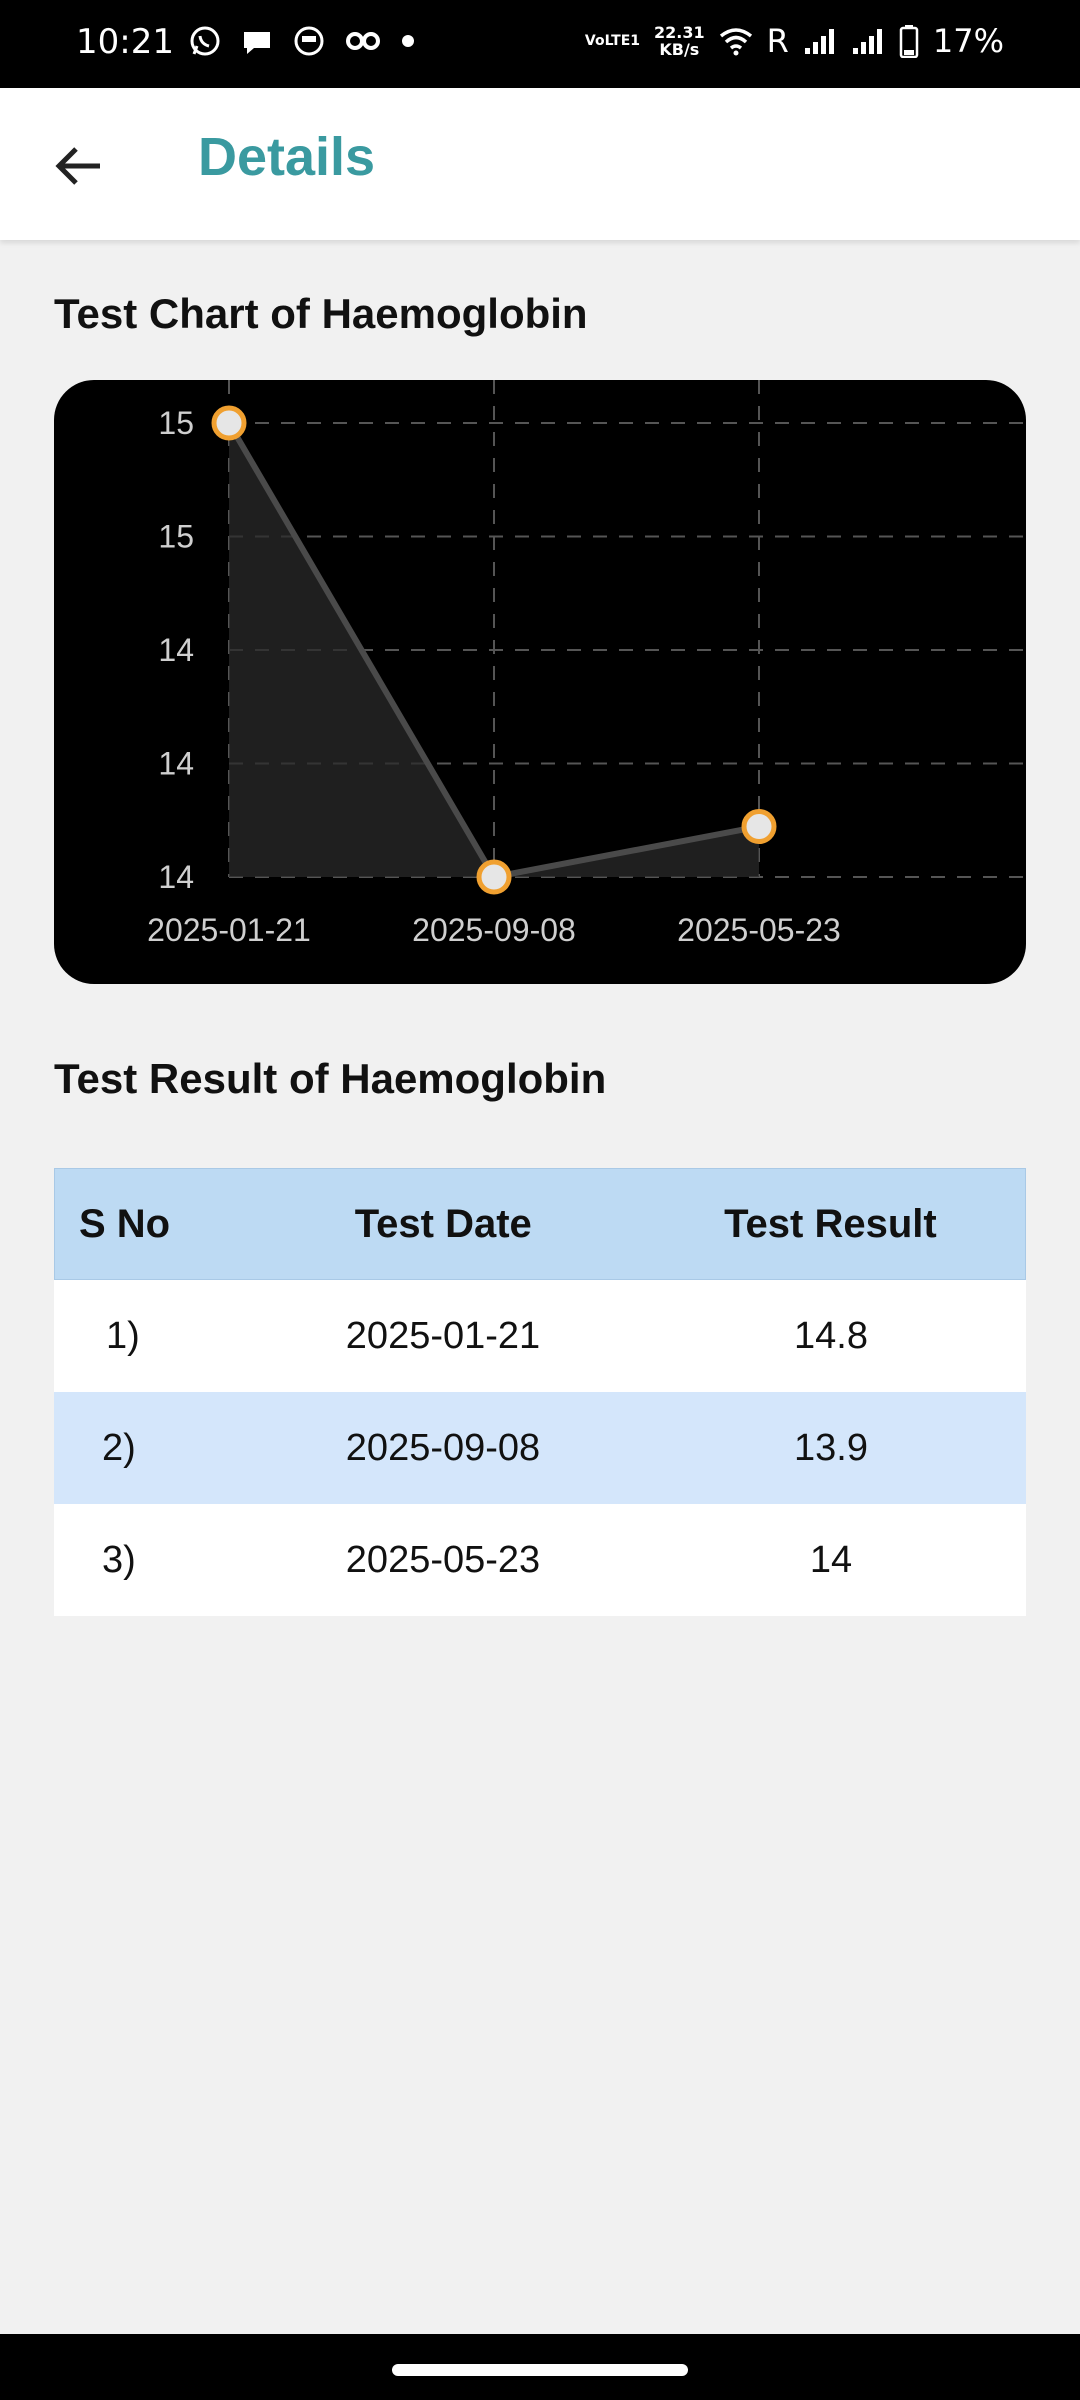 Image resolution: width=1080 pixels, height=2400 pixels. I want to click on table-section-title: Test Result of Haemoglobin, so click(330, 1078).